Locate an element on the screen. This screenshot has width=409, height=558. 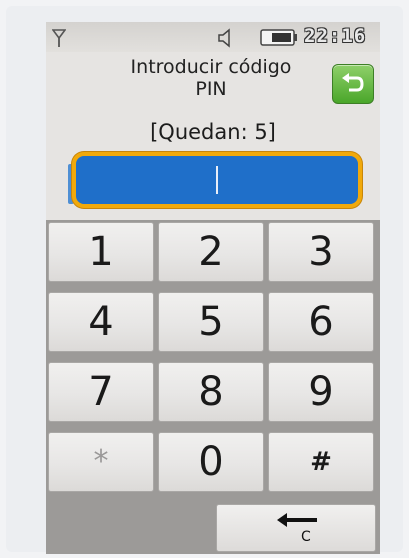
key-0: 0 is located at coordinates (211, 462).